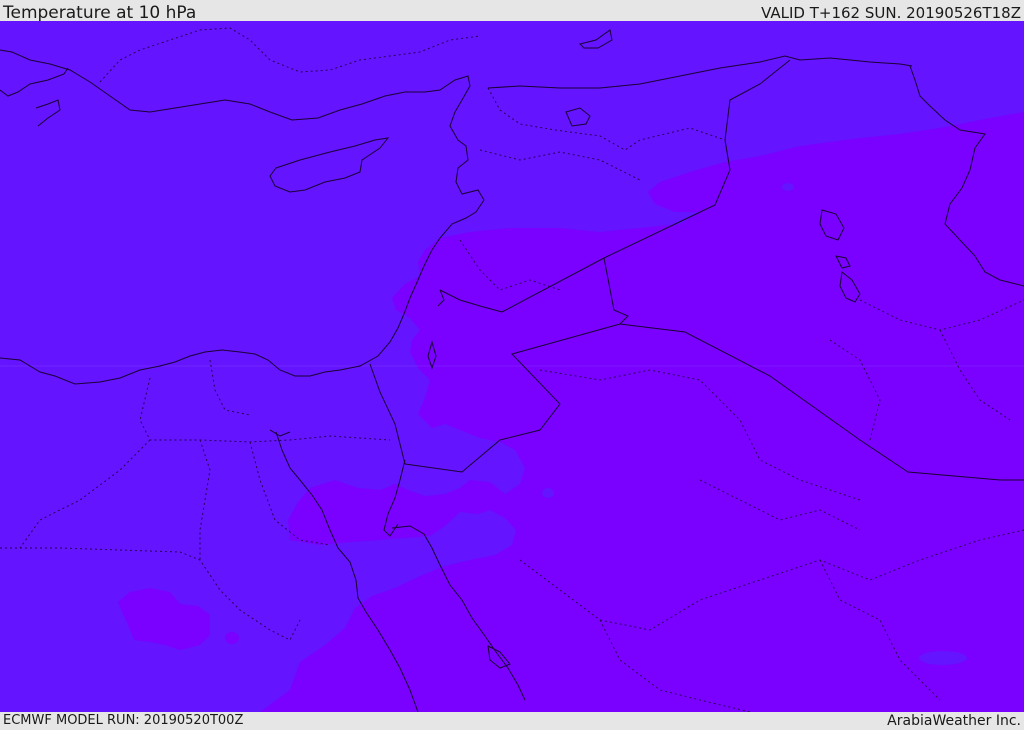  What do you see at coordinates (232, 638) in the screenshot?
I see `temperature-field-warm-dot` at bounding box center [232, 638].